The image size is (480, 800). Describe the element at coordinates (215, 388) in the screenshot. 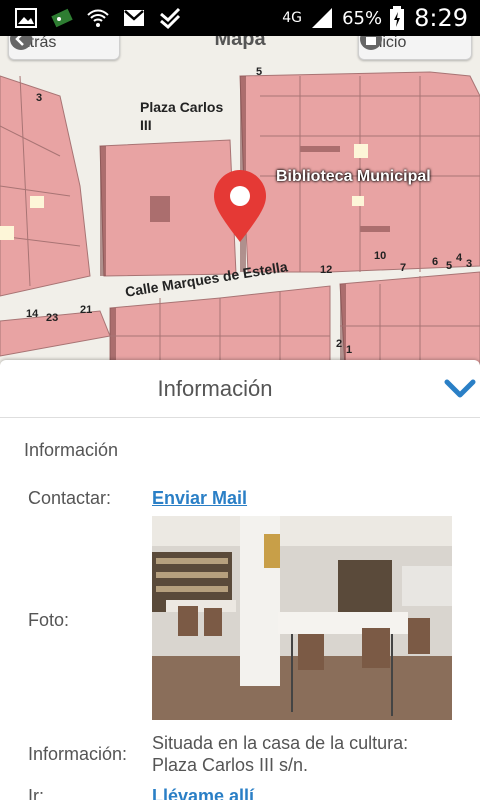

I see `panel-title: Información` at that location.